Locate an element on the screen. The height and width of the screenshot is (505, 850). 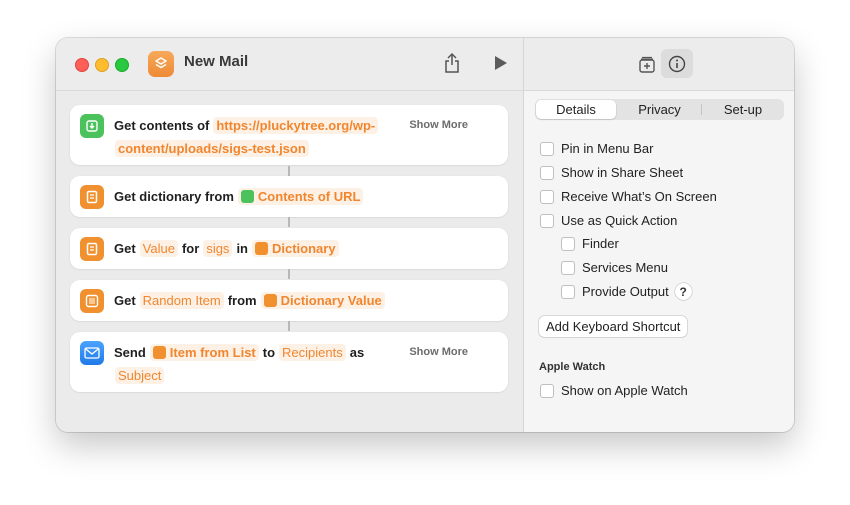
action-get-item-from-list: Get Random Item from Dictionary Value is located at coordinates (289, 300).